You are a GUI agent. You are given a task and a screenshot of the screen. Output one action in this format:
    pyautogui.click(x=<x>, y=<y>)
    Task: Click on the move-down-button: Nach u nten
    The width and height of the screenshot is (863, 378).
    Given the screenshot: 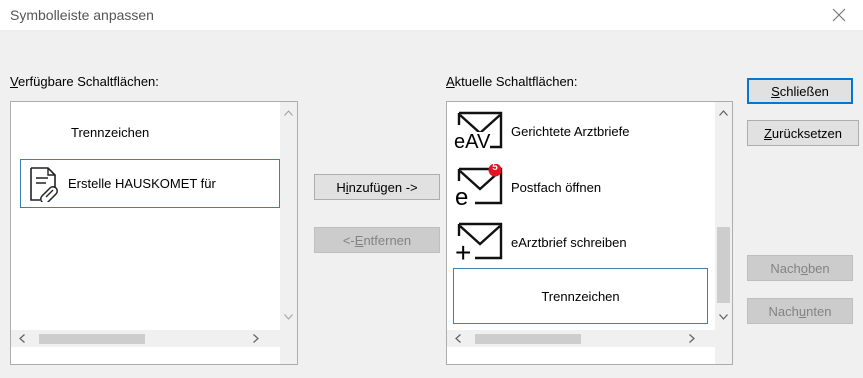 What is the action you would take?
    pyautogui.click(x=800, y=311)
    